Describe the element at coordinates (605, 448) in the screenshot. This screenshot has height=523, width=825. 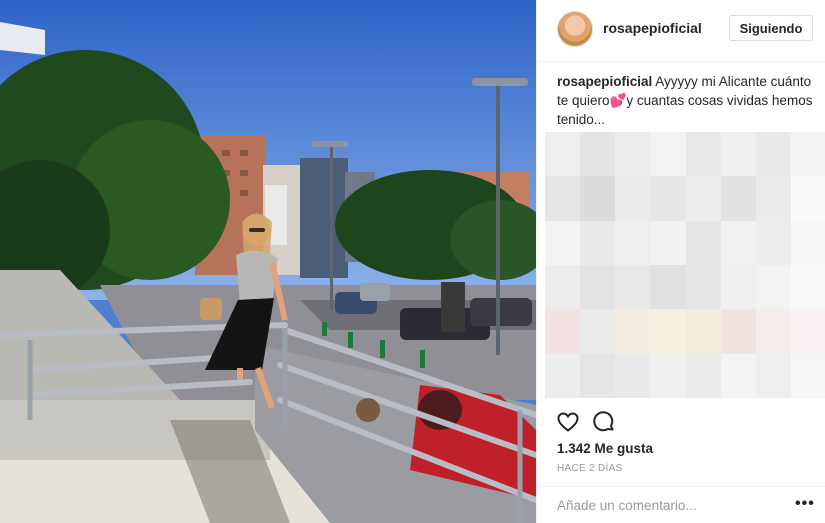
I see `likes-count: 1.342 Me gusta` at that location.